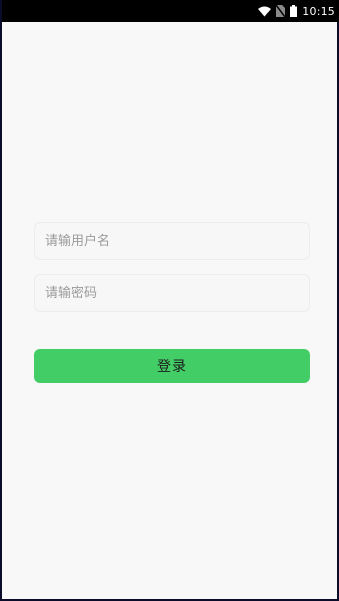  I want to click on wifi-icon, so click(265, 11).